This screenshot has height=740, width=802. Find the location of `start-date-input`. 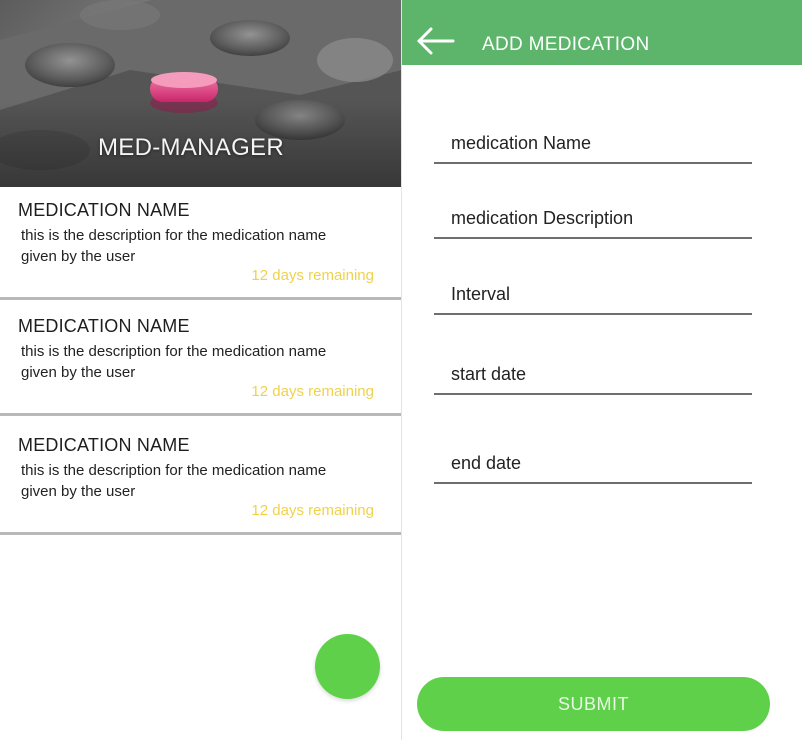

start-date-input is located at coordinates (593, 374).